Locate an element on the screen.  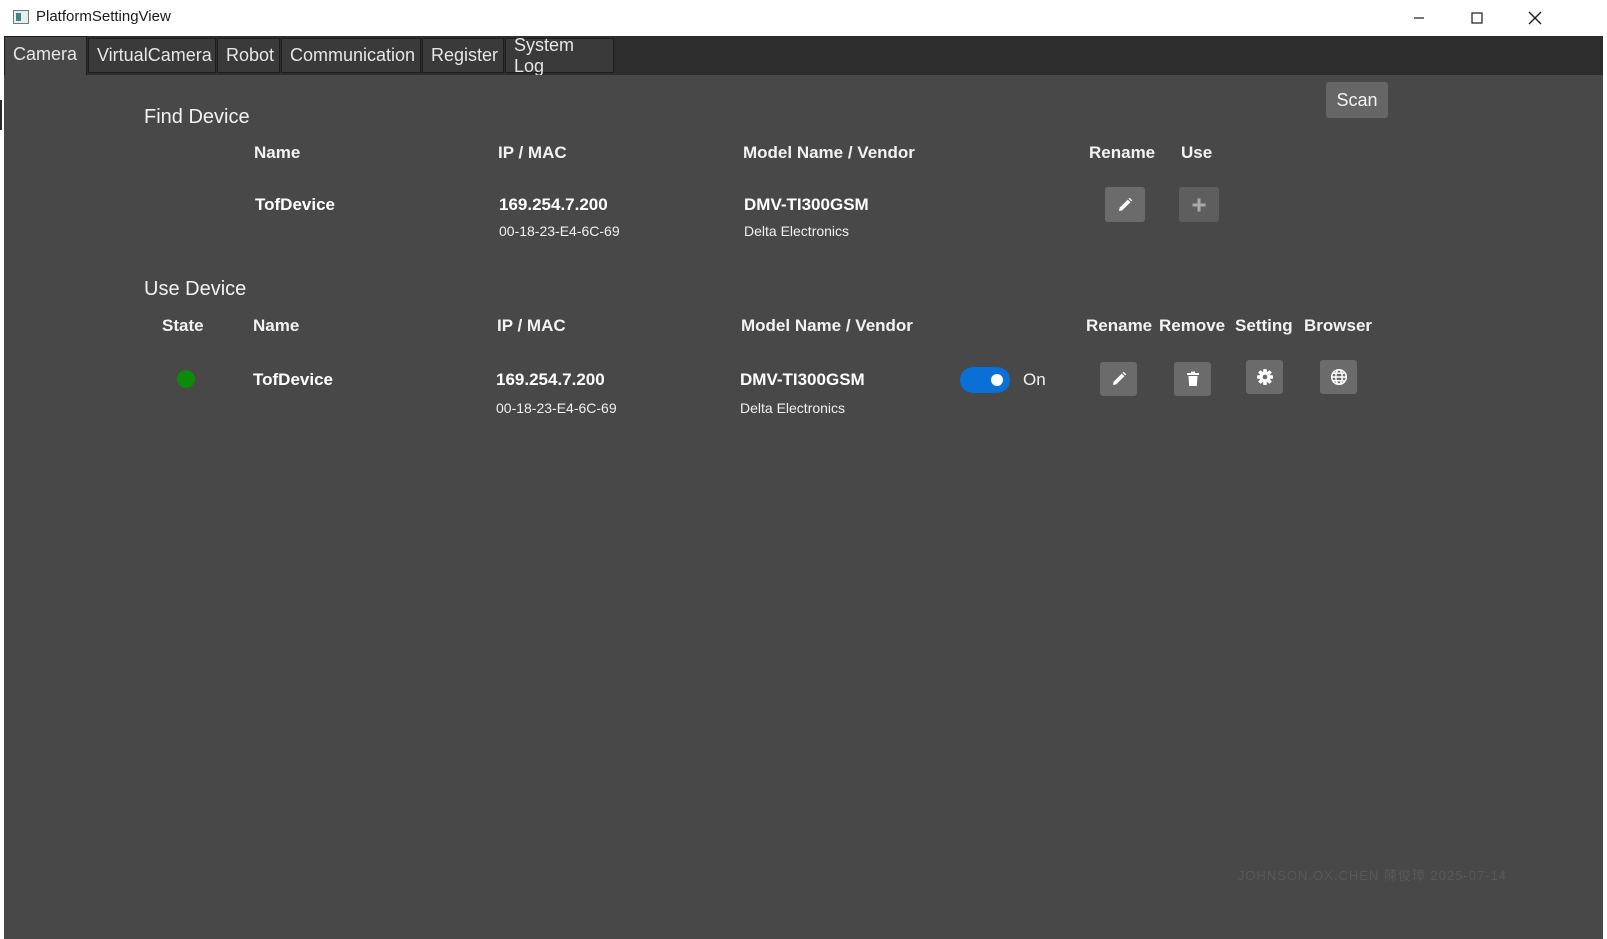
maximize-icon is located at coordinates (1477, 18).